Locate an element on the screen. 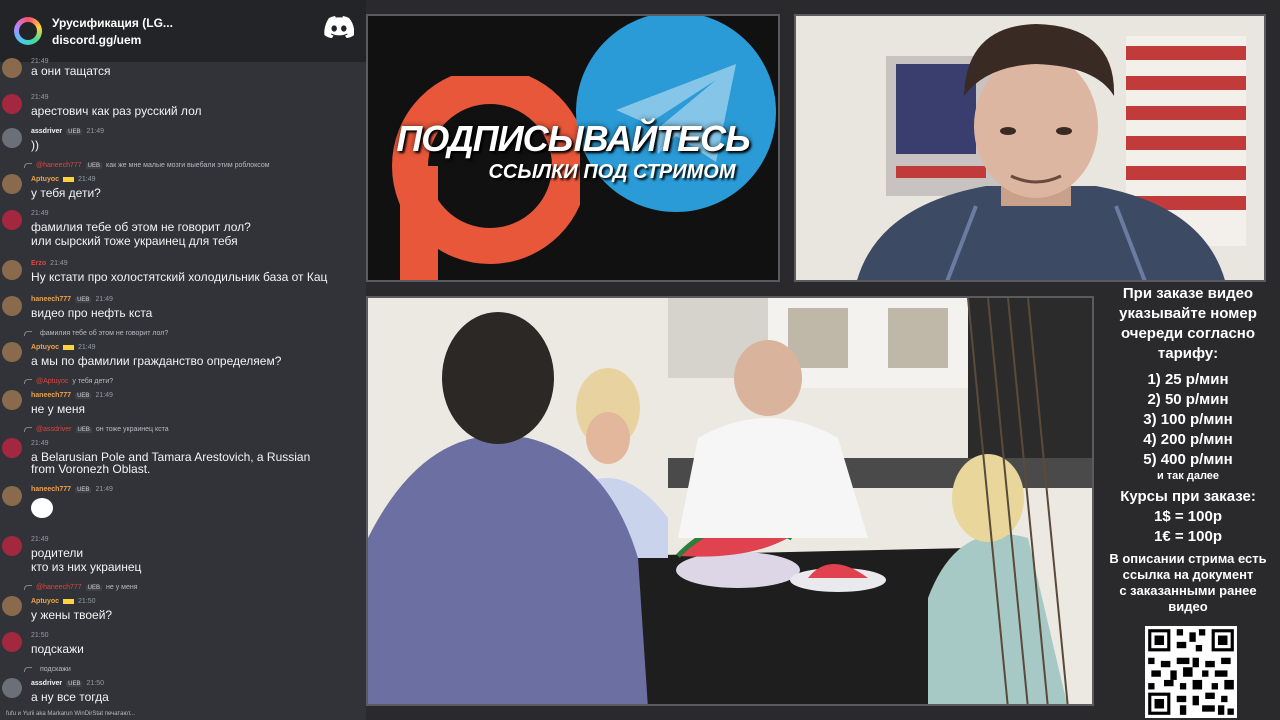 The image size is (1280, 720). reply-preview: @Aptuyoc у тебя дети? is located at coordinates (68, 381).